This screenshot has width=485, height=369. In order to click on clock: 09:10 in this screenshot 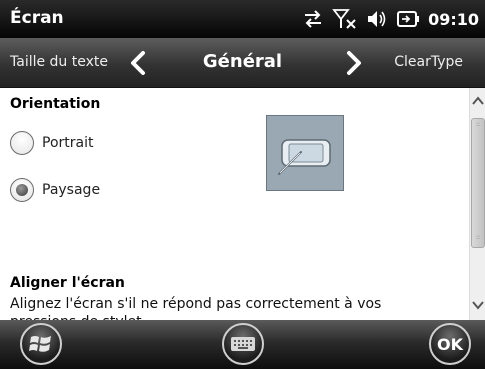, I will do `click(453, 19)`.